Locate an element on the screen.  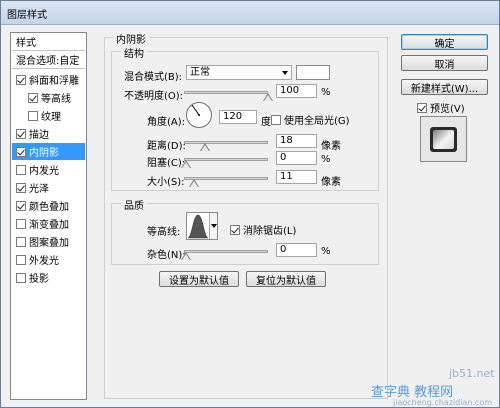
opacity-slider is located at coordinates (226, 92).